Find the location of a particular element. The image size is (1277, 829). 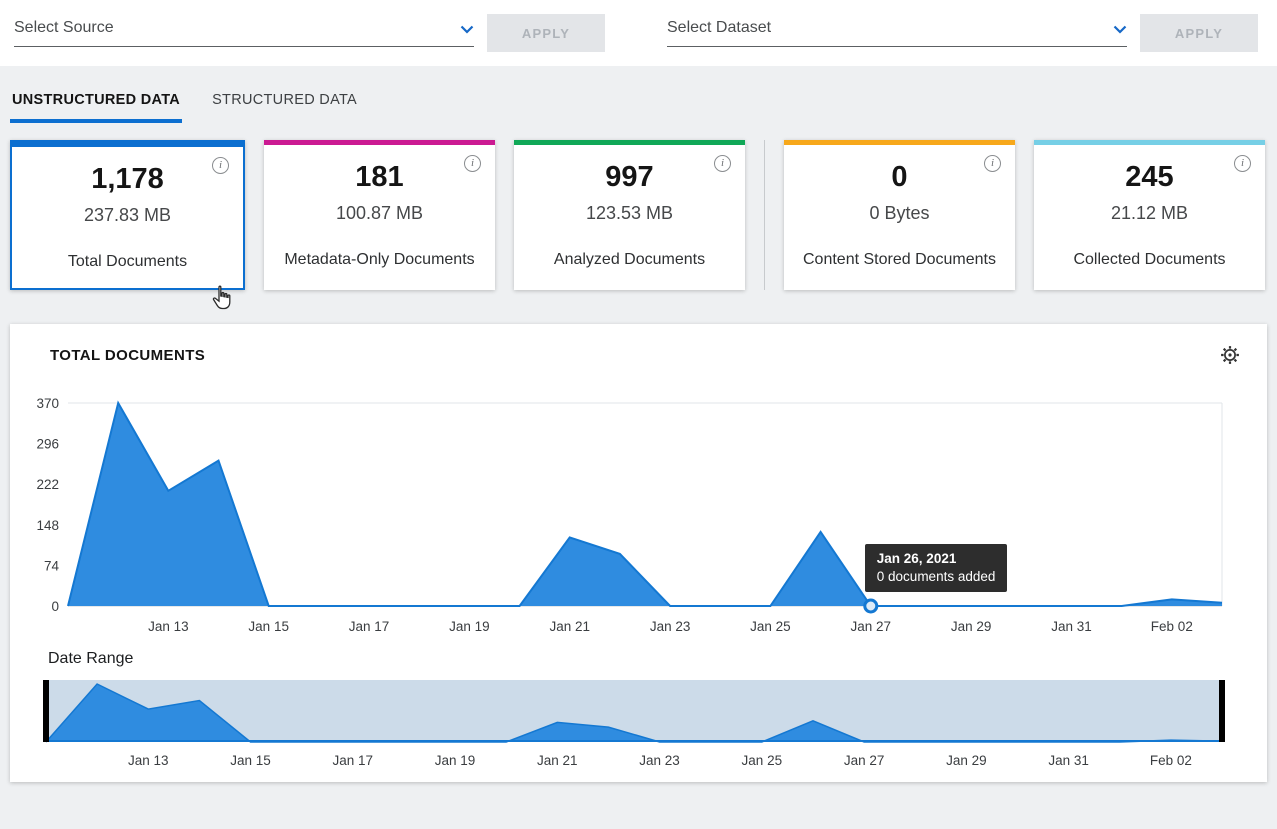

settings-gear-icon is located at coordinates (1230, 355).